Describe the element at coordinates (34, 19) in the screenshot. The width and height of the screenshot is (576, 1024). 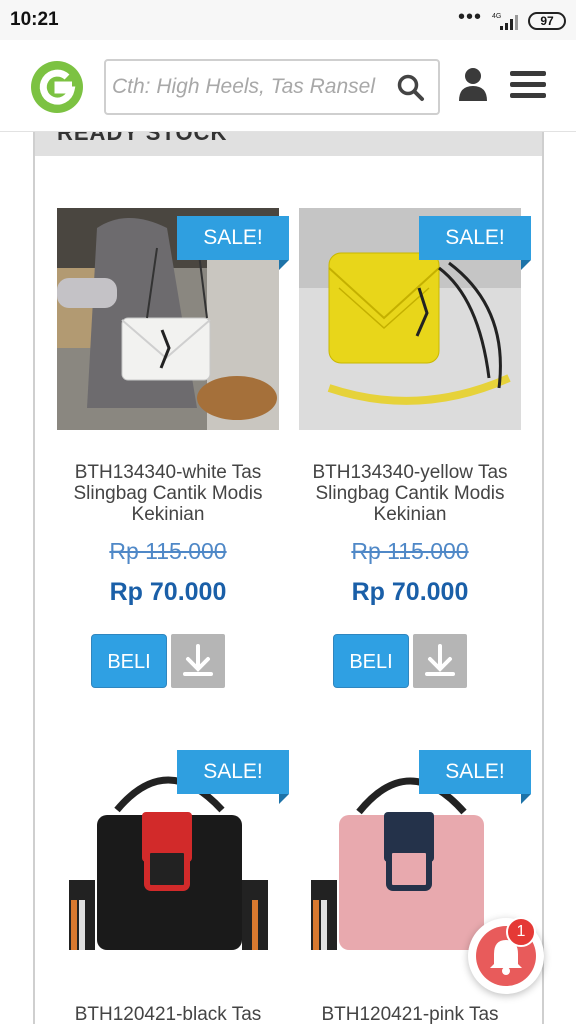
I see `status-time: 10:21` at that location.